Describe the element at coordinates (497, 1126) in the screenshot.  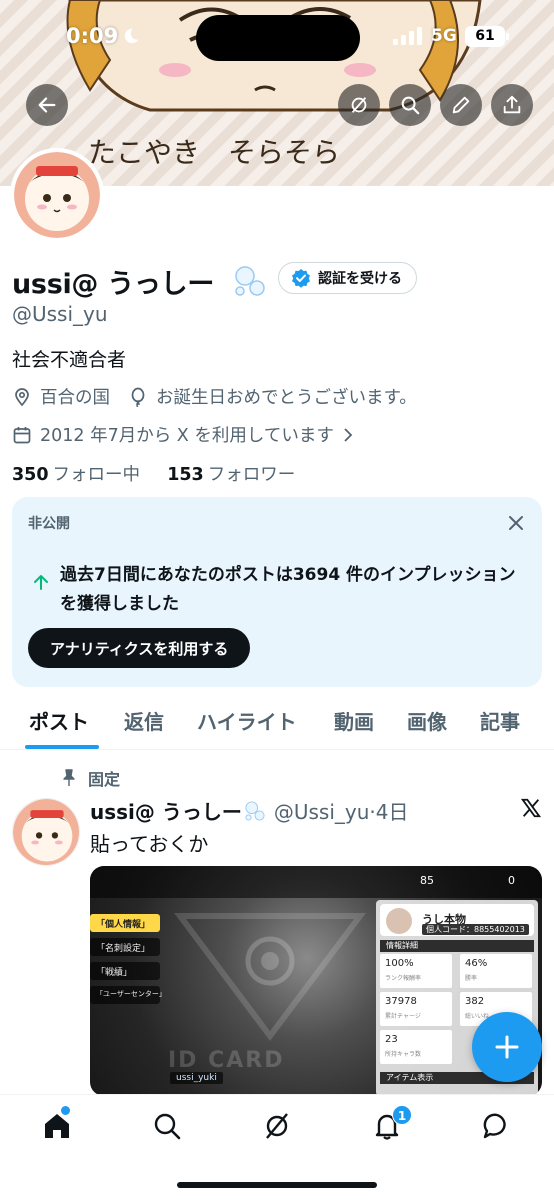
I see `messages-icon` at that location.